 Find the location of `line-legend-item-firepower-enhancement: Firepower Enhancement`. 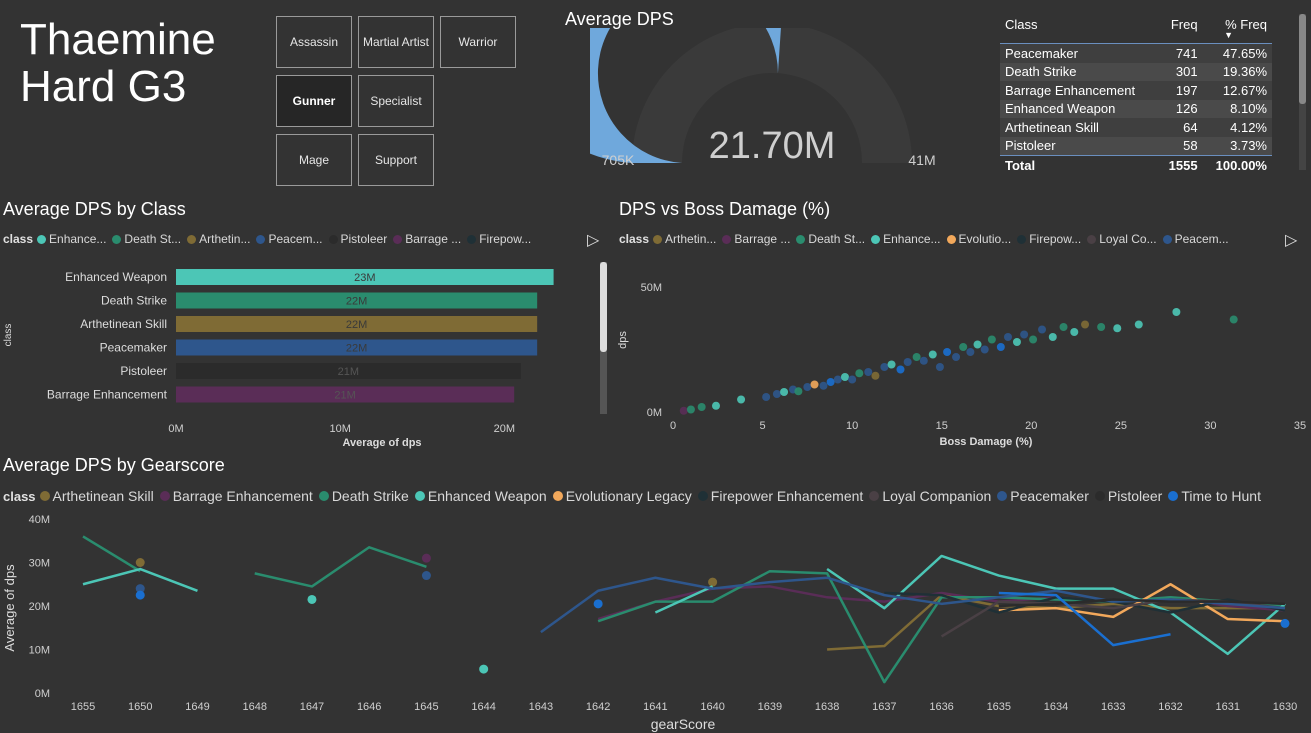

line-legend-item-firepower-enhancement: Firepower Enhancement is located at coordinates (780, 496).